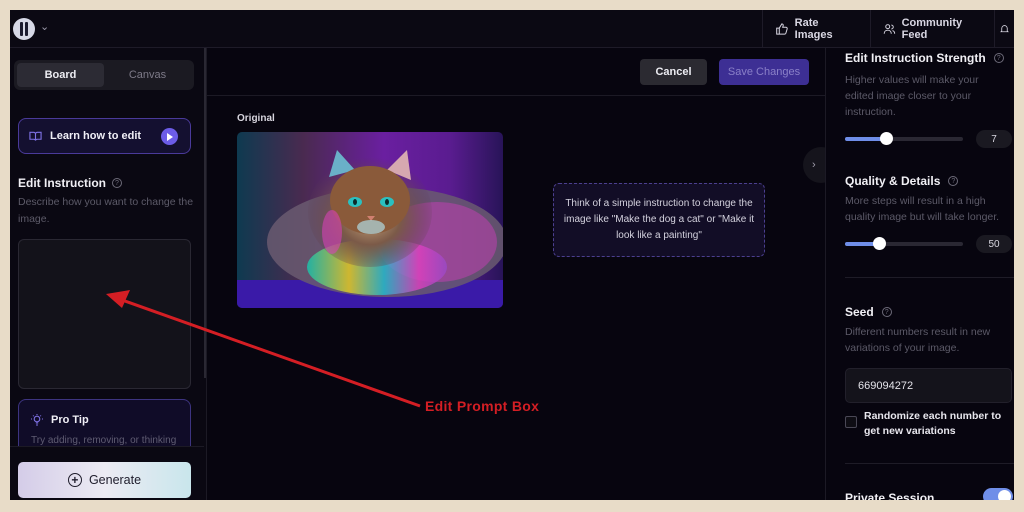  I want to click on chevron-right-icon: ›, so click(814, 165).